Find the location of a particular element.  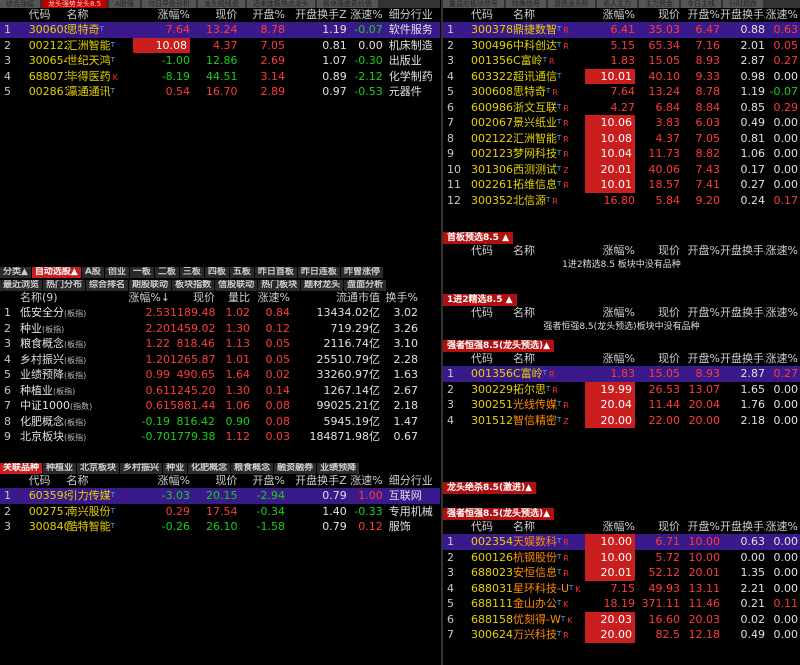

tab-item: 热门分布 is located at coordinates (65, 285).